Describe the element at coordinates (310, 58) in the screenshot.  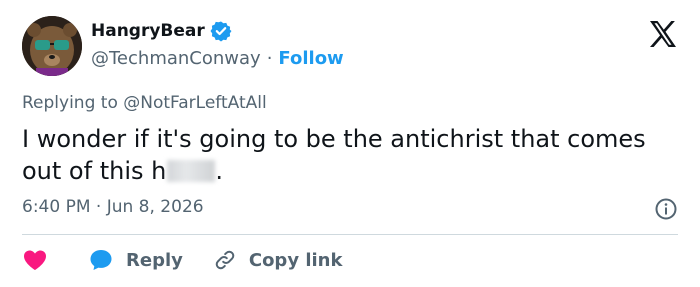
I see `follow-button: Follow` at that location.